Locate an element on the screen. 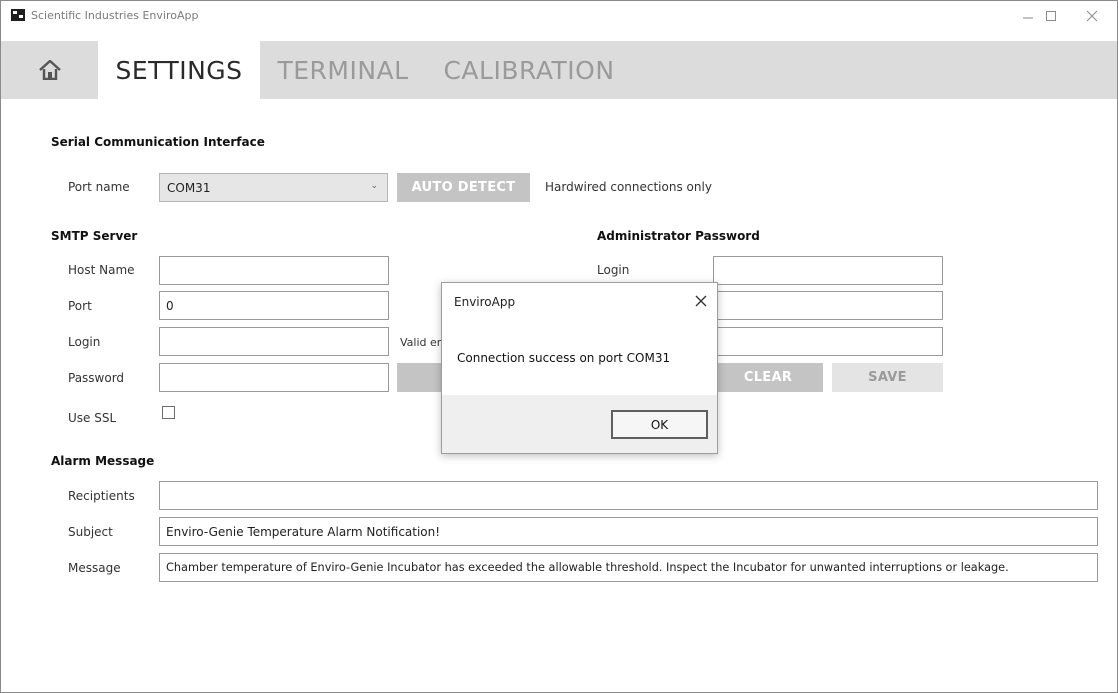  home-icon is located at coordinates (49, 70).